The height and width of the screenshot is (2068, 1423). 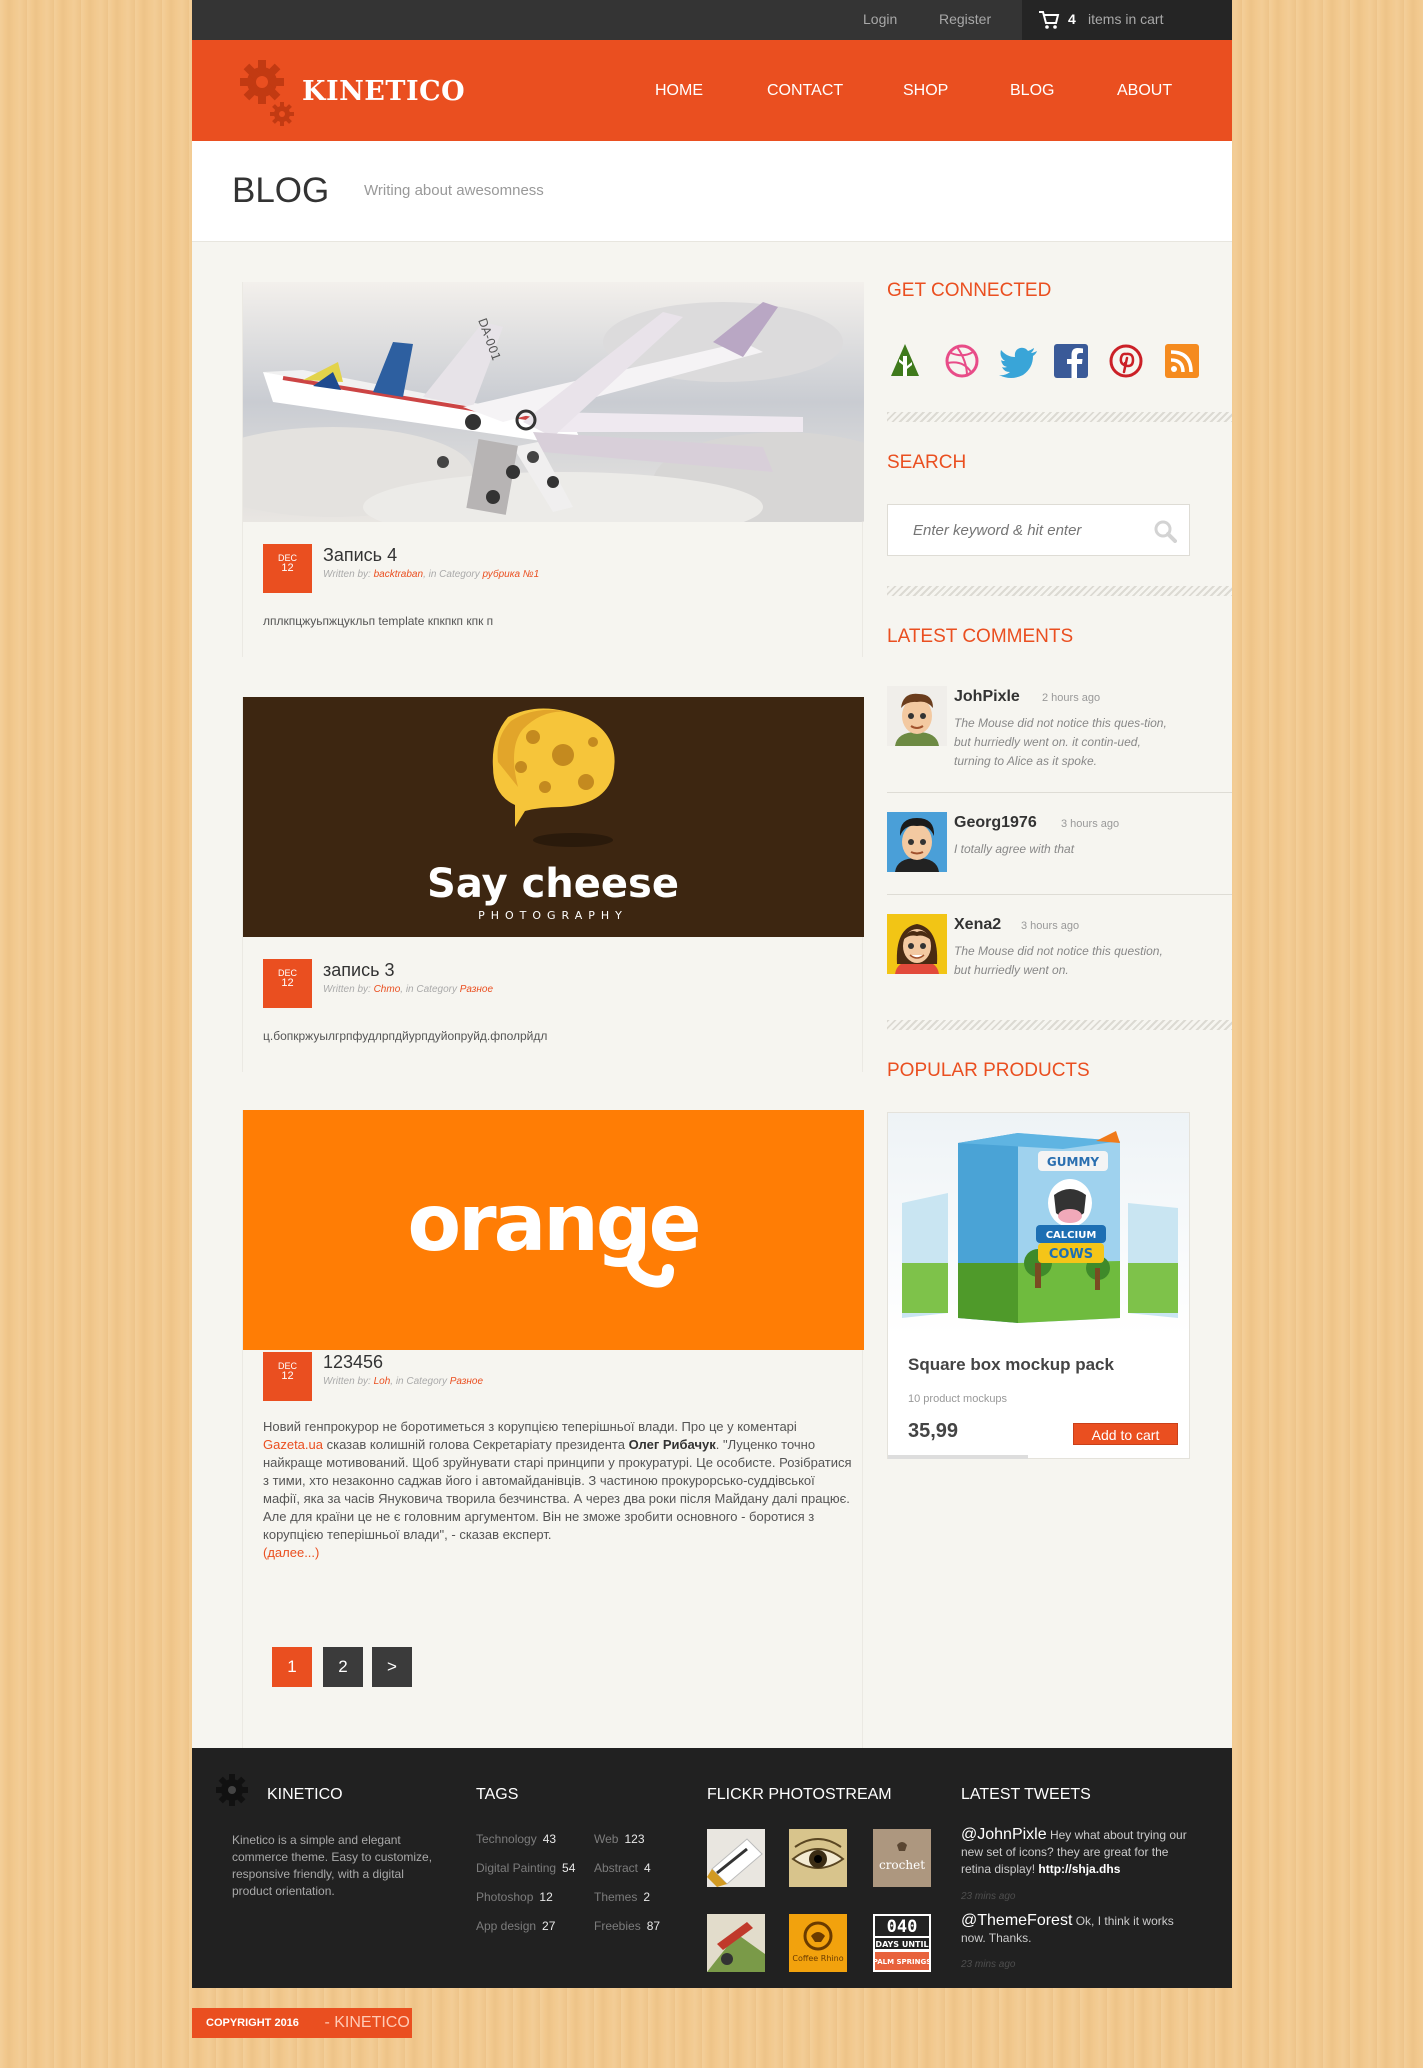 I want to click on tag-link: Freebies 87, so click(x=627, y=1926).